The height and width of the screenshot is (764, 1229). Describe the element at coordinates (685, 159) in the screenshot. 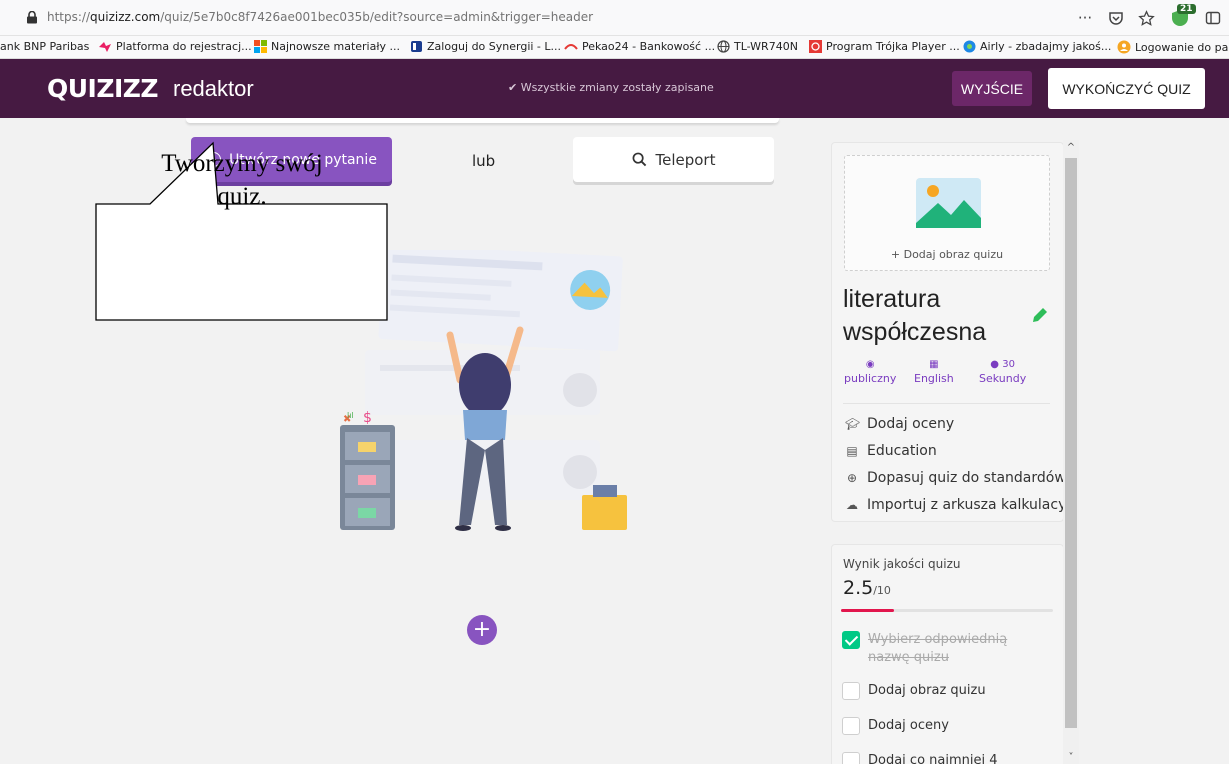

I see `teleport-label: Teleport` at that location.